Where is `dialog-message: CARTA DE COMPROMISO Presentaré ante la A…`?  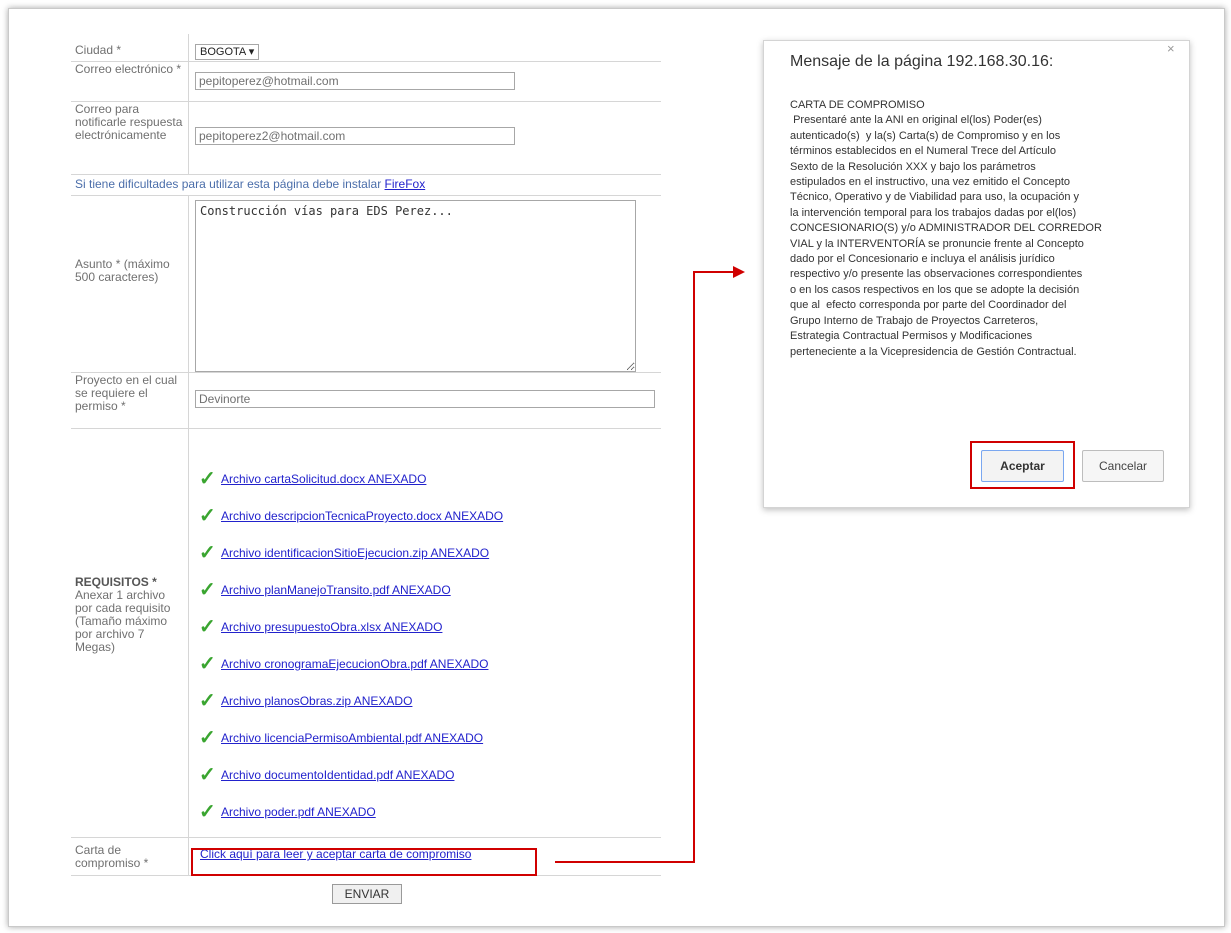
dialog-message: CARTA DE COMPROMISO Presentaré ante la A… is located at coordinates (946, 228).